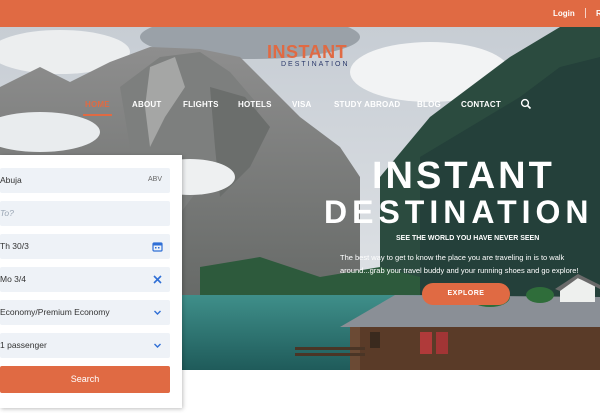 The height and width of the screenshot is (413, 600). What do you see at coordinates (300, 13) in the screenshot?
I see `top-bar: Login R` at bounding box center [300, 13].